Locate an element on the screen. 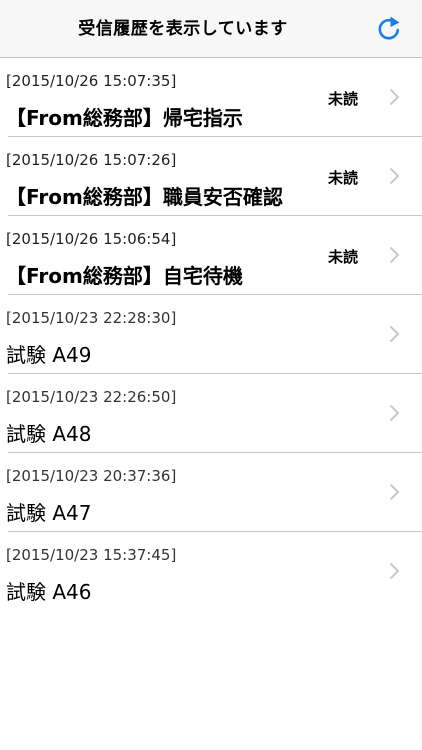 The image size is (422, 750). message-datetime: [2015/10/23 22:26:50] is located at coordinates (91, 397).